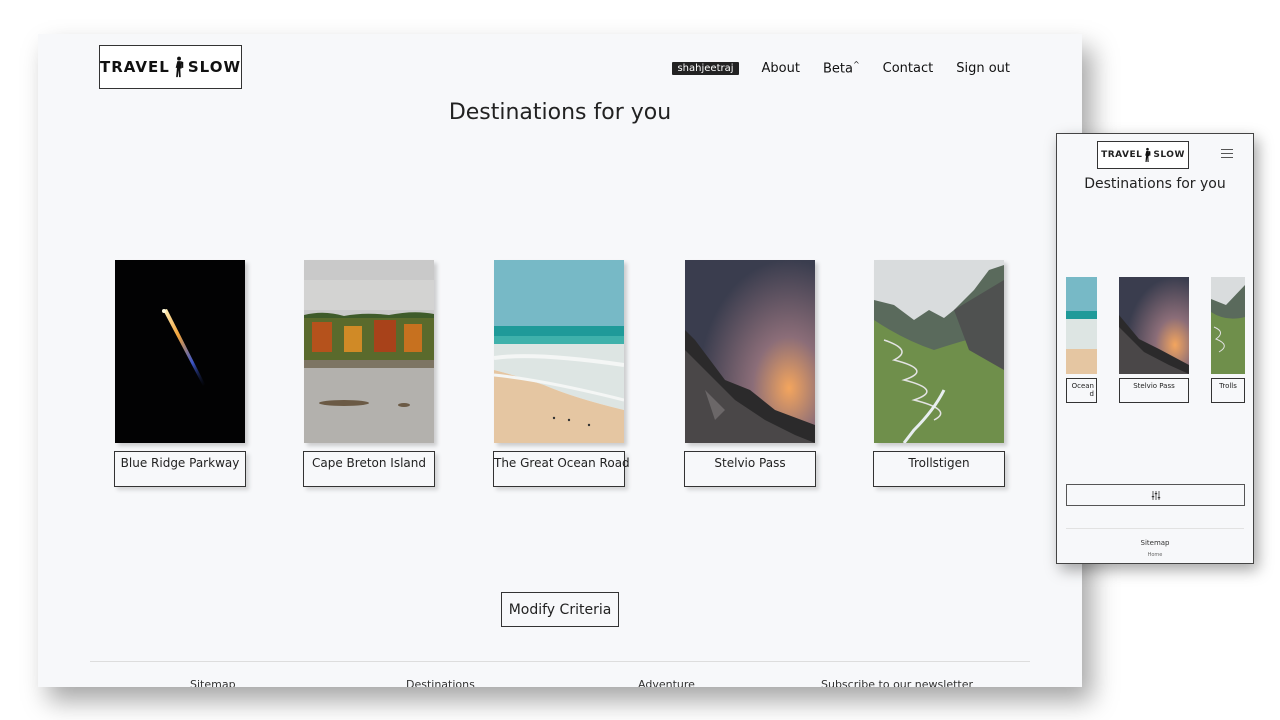 The height and width of the screenshot is (720, 1280). What do you see at coordinates (369, 469) in the screenshot?
I see `destination-name: Cape Breton Island` at bounding box center [369, 469].